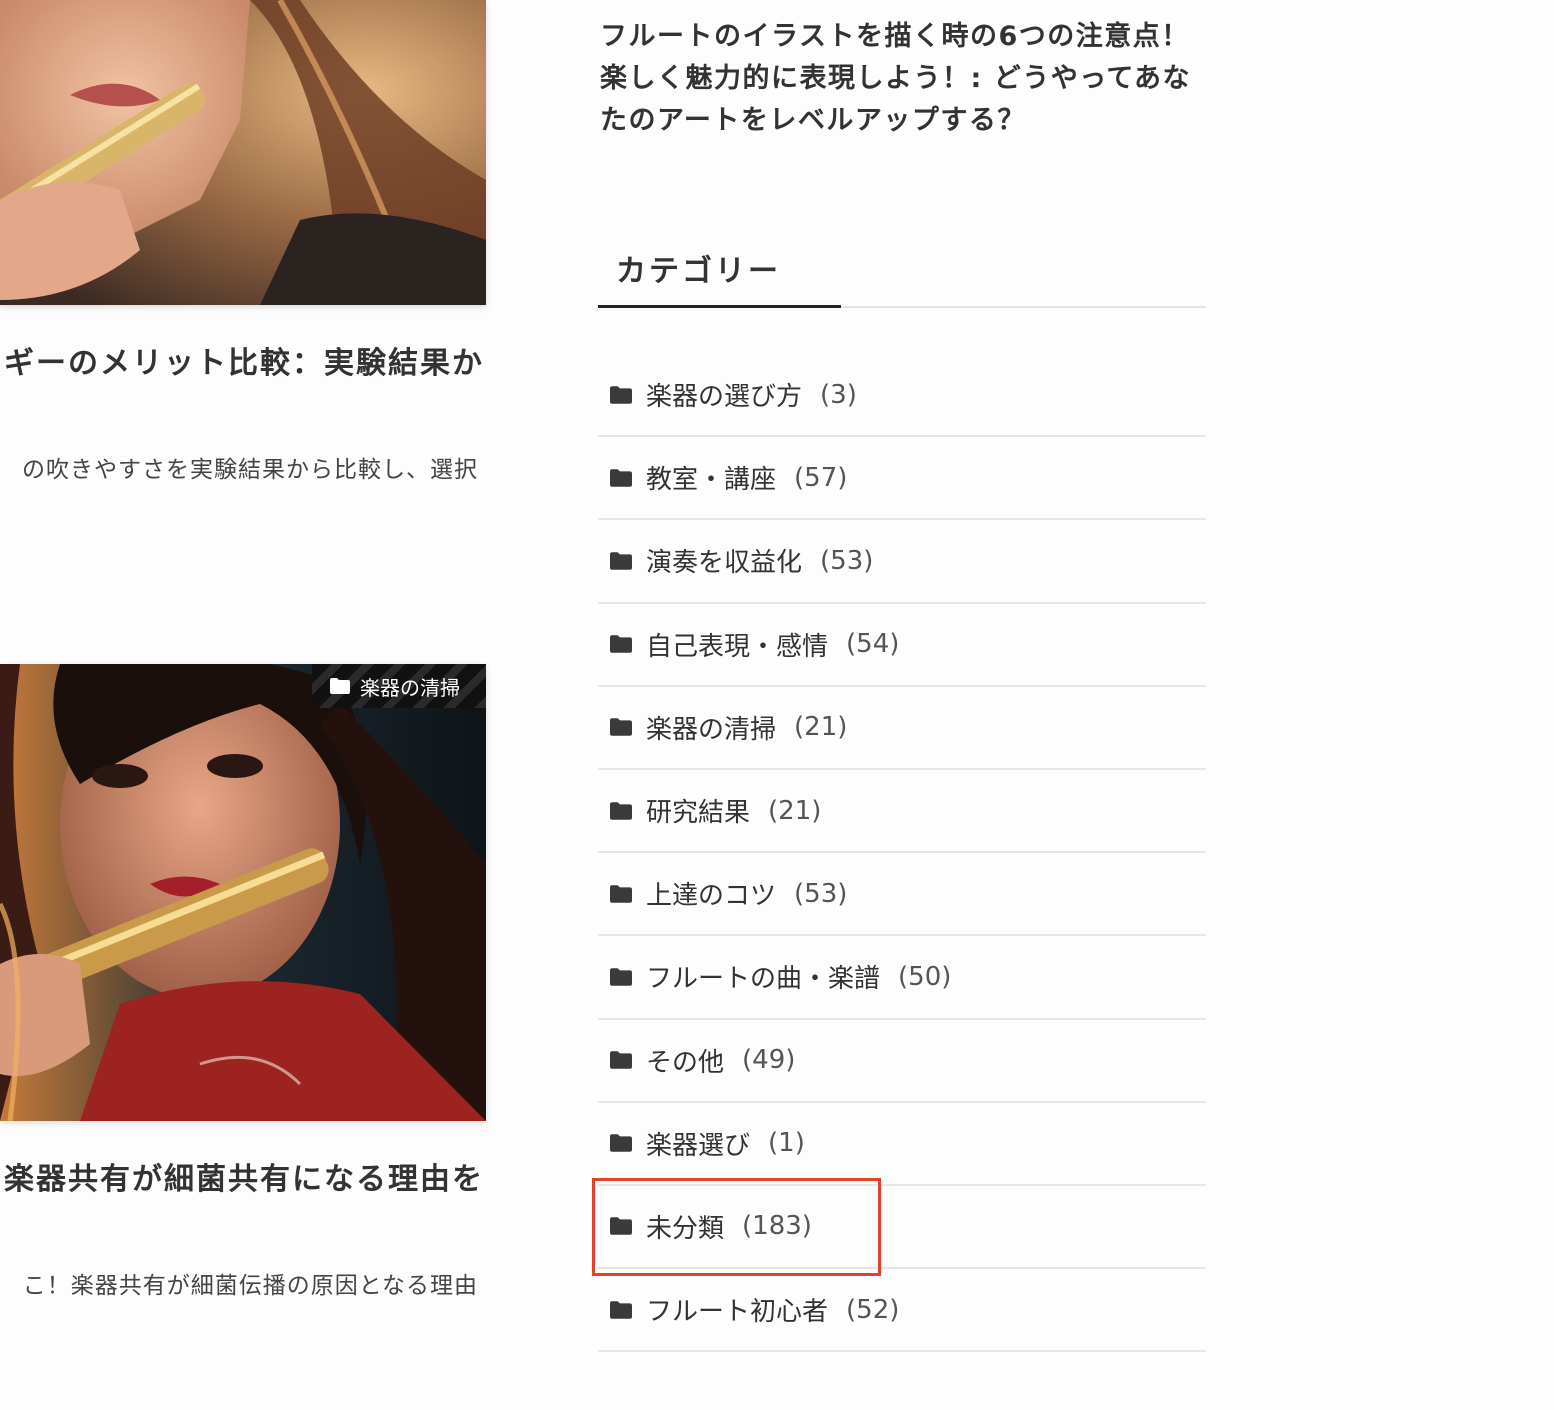 Image resolution: width=1554 pixels, height=1410 pixels. What do you see at coordinates (902, 895) in the screenshot?
I see `category-item: 上達のコツ (53)` at bounding box center [902, 895].